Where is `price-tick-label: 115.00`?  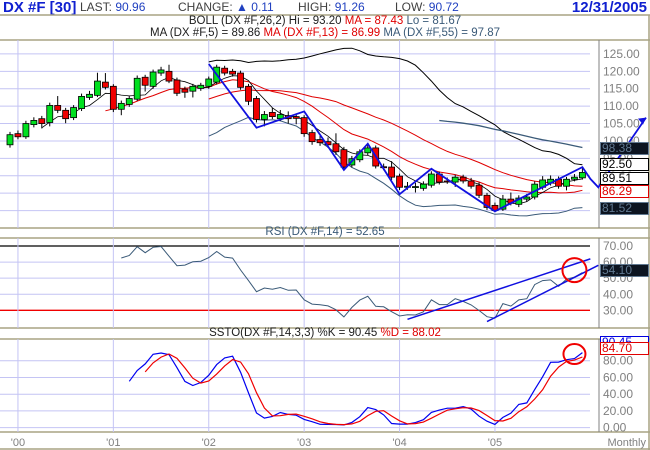
price-tick-label: 115.00 is located at coordinates (621, 89).